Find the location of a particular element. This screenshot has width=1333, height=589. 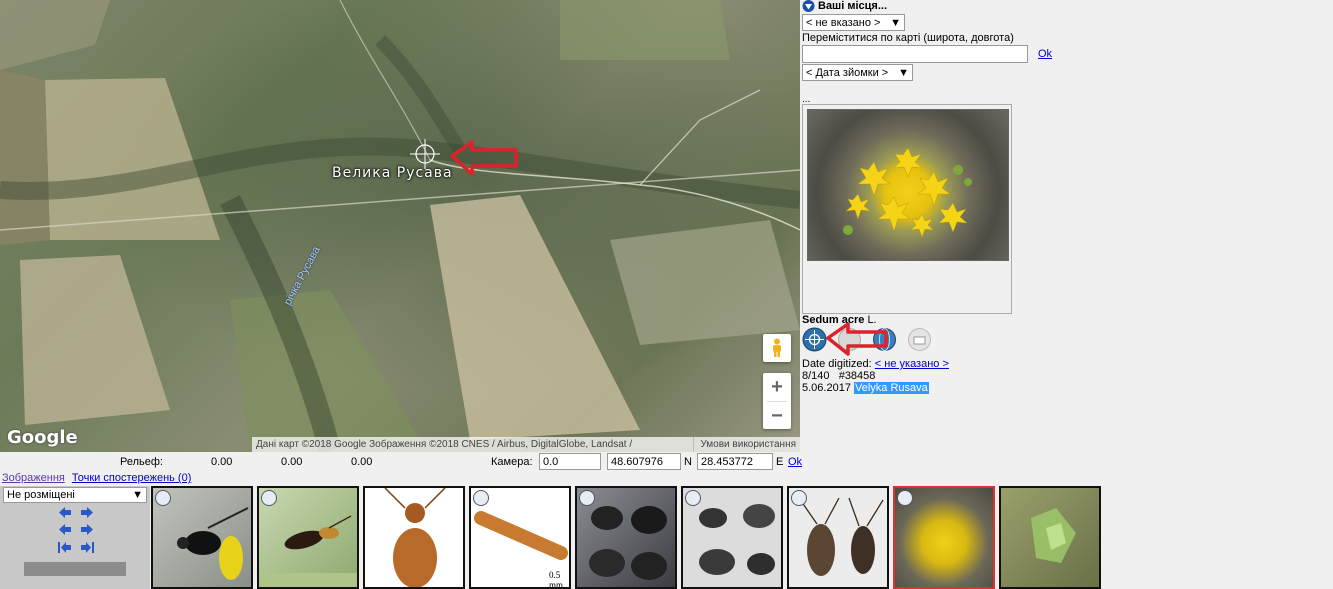

orange-beetle-image is located at coordinates (415, 537).